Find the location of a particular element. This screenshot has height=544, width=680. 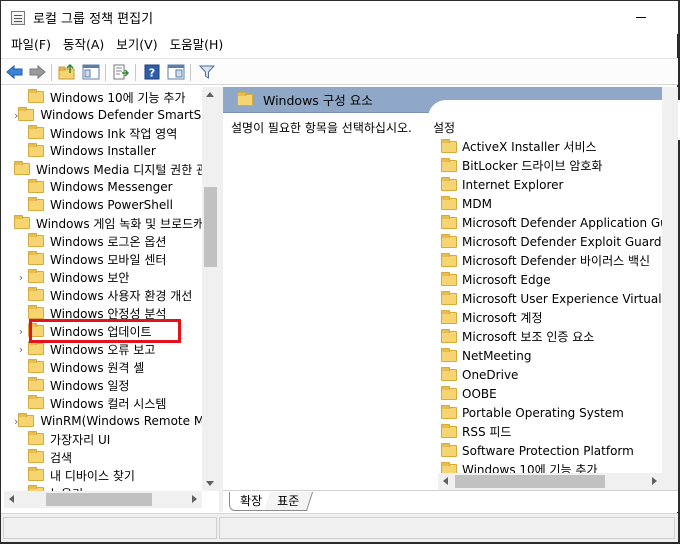

tree-item: Windows 컬러 시스템 is located at coordinates (104, 403).